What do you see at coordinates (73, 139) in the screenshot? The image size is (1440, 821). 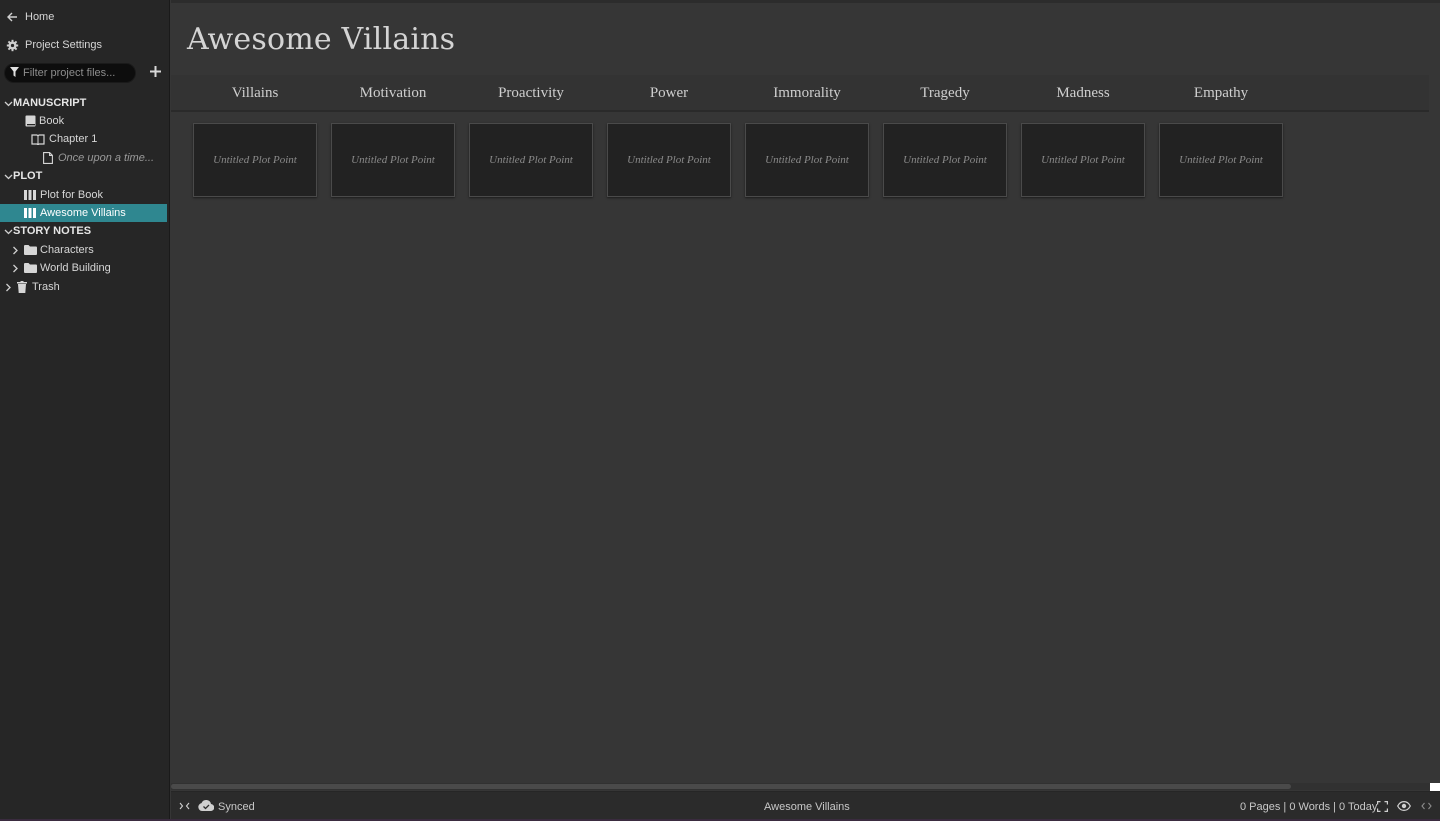 I see `chapter-label: Chapter 1` at bounding box center [73, 139].